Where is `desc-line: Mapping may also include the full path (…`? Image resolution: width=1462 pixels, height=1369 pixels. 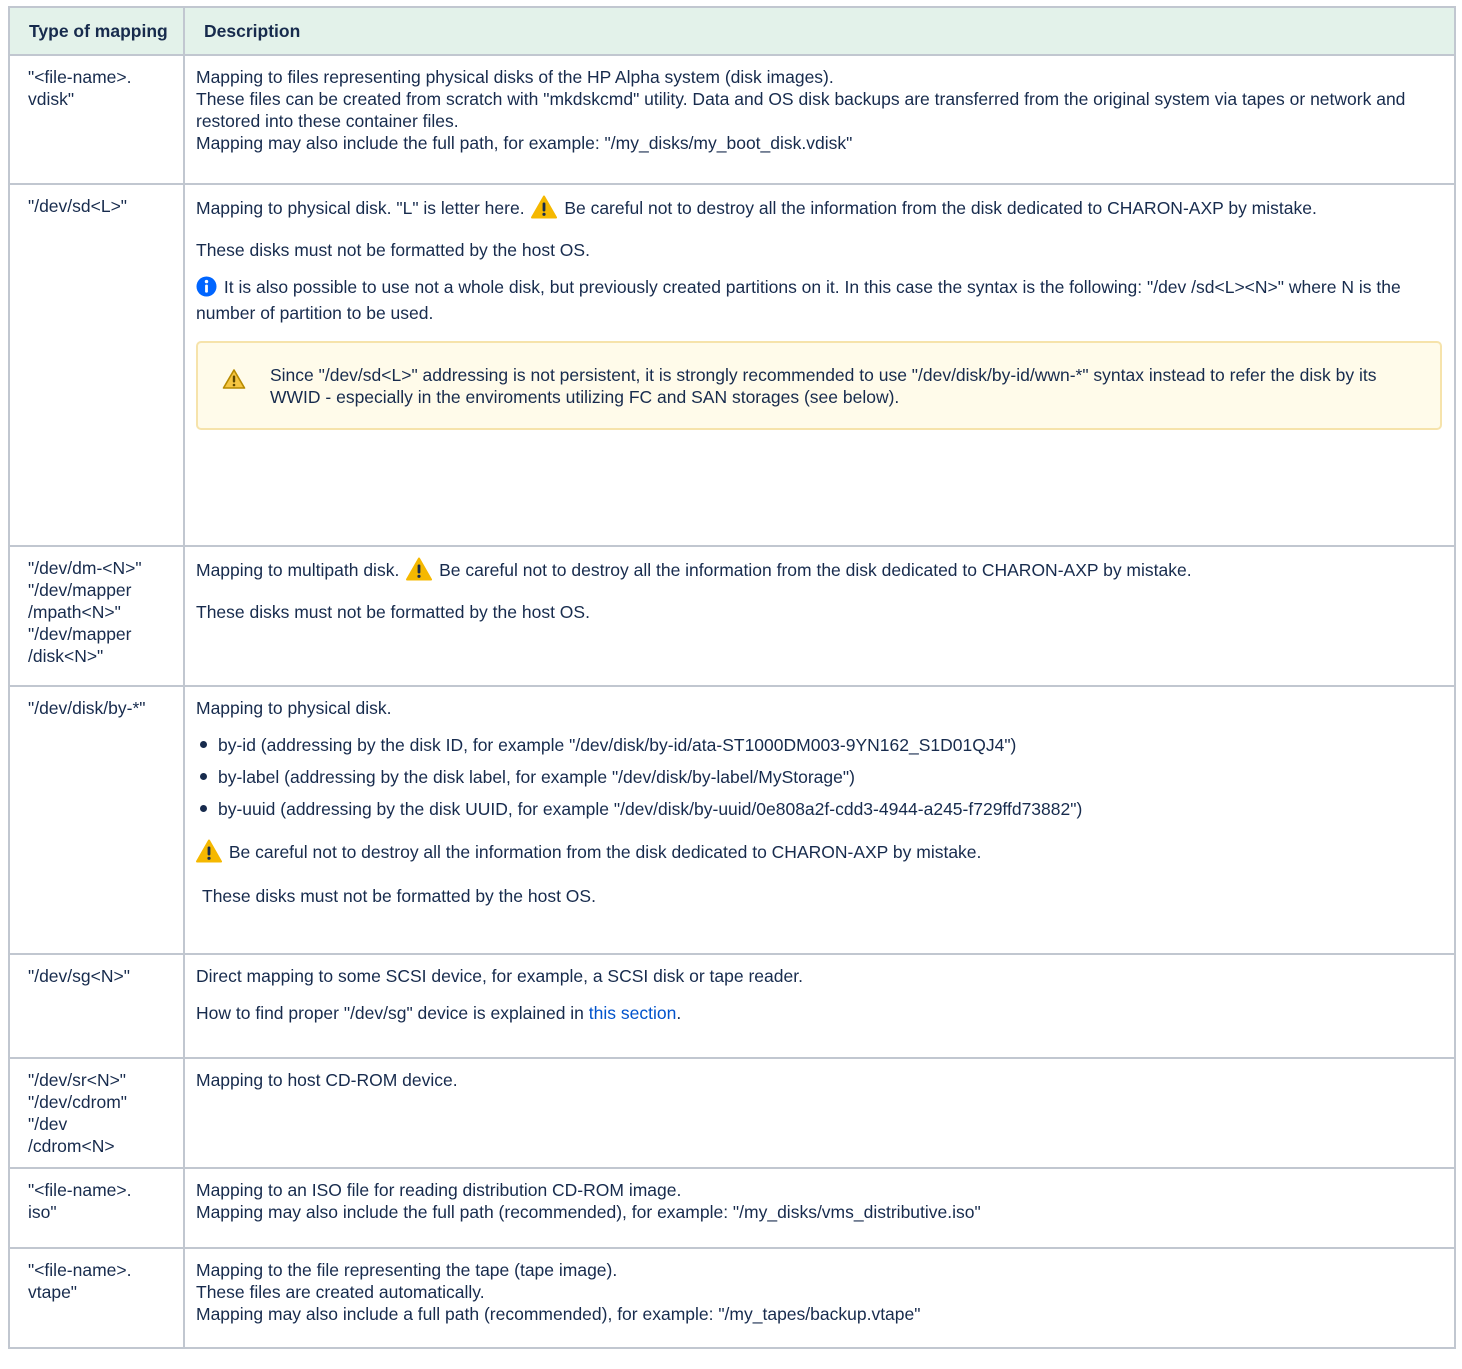 desc-line: Mapping may also include the full path (… is located at coordinates (588, 1212).